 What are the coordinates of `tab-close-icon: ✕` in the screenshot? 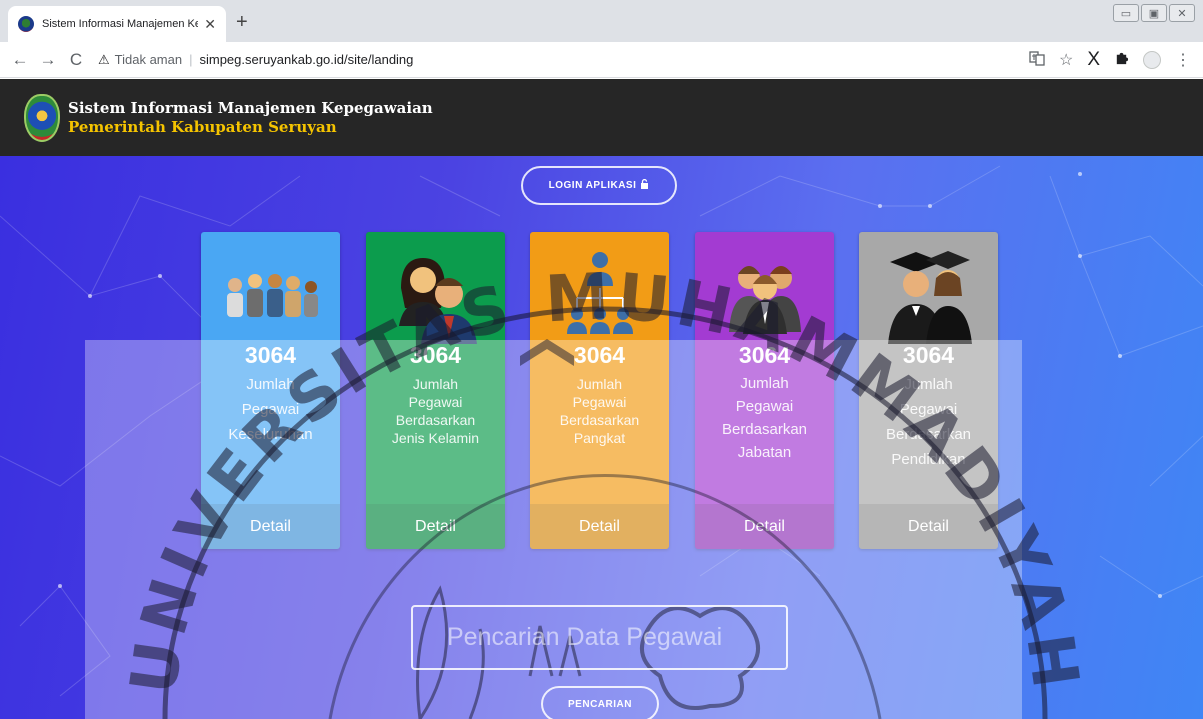 It's located at (210, 24).